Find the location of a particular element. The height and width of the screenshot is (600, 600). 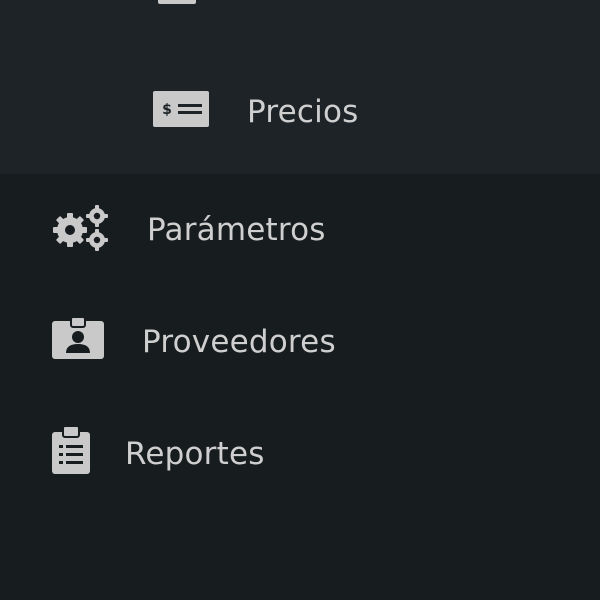

sidebar-item-label: Proveedores is located at coordinates (239, 342).